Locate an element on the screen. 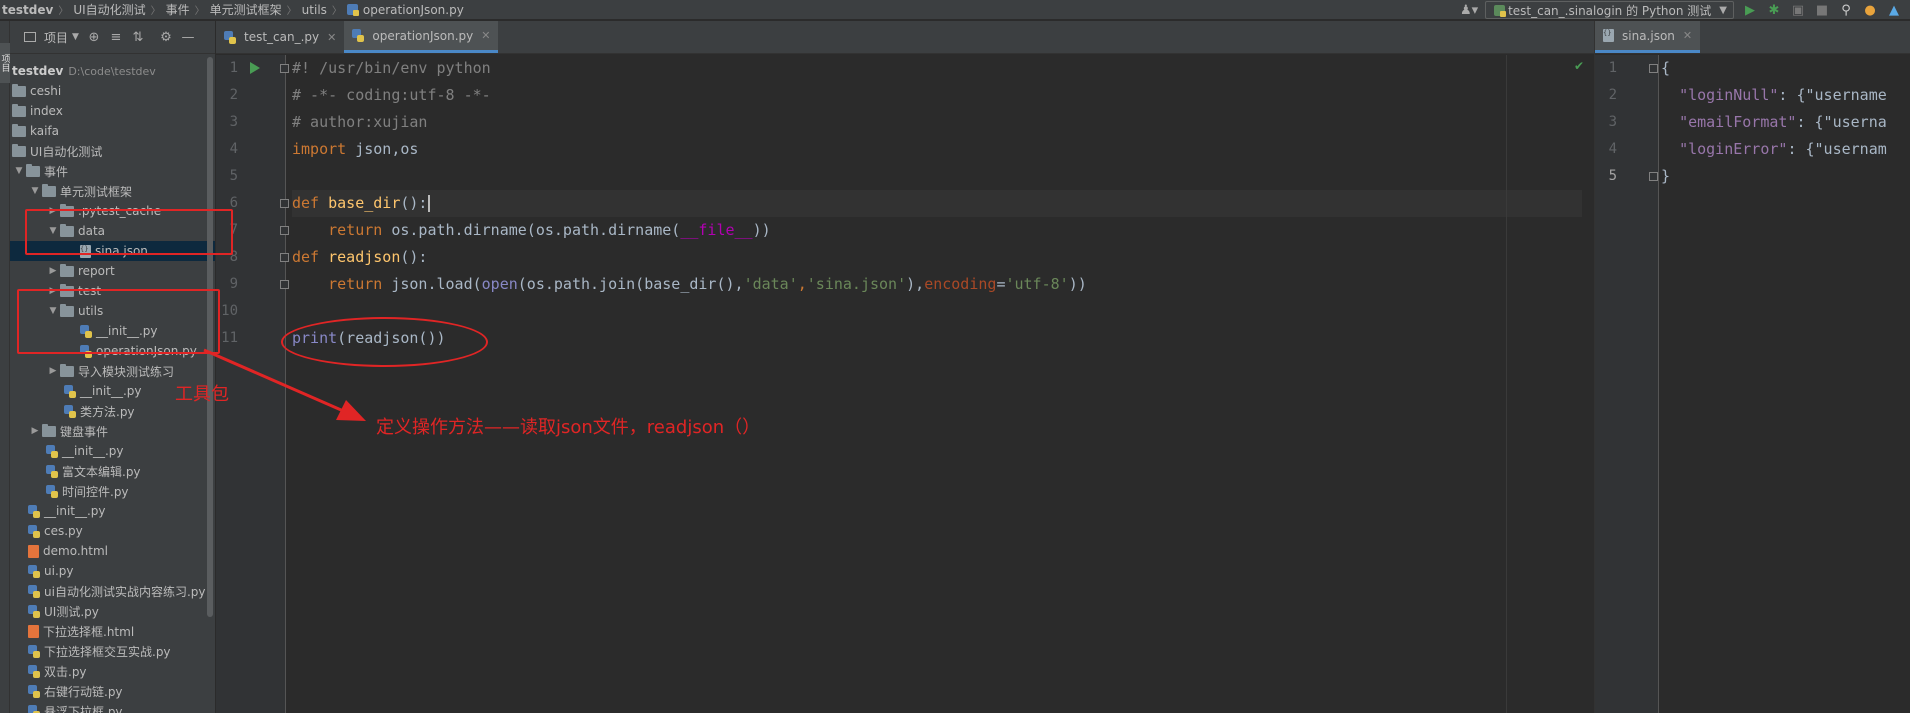 This screenshot has height=713, width=1910. breadcrumb-item-file: operationJson.py is located at coordinates (413, 10).